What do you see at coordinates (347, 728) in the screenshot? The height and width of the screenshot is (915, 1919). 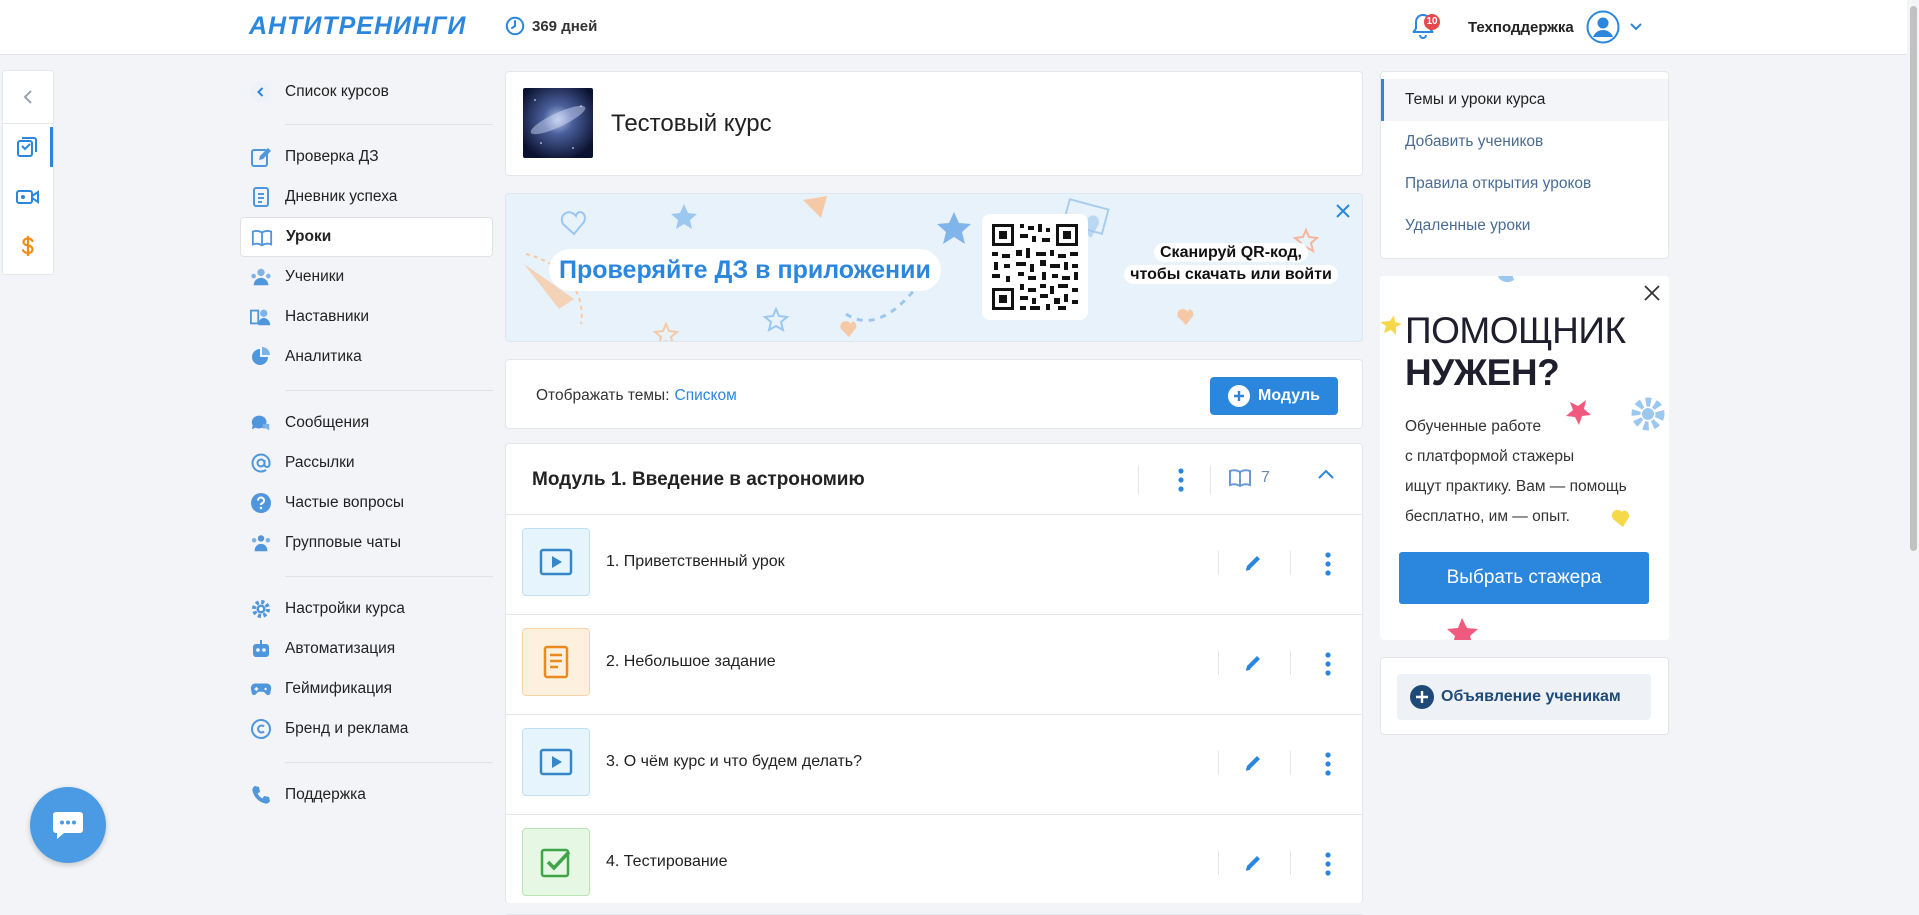 I see `nav-label: Бренд и реклама` at bounding box center [347, 728].